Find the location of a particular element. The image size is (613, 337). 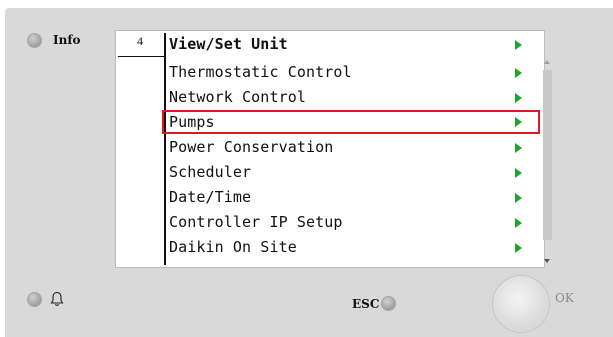

ok-label: OK is located at coordinates (564, 298).